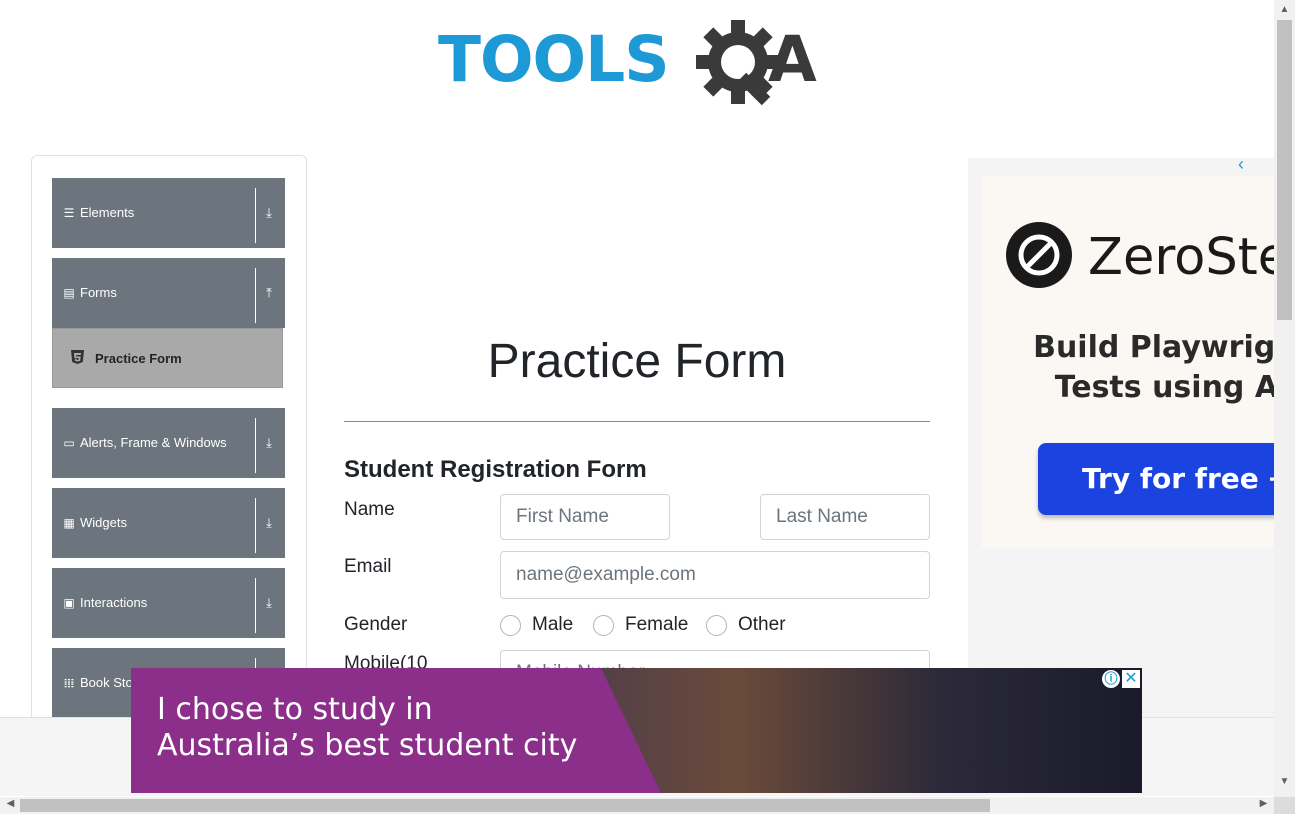  I want to click on grid-icon: ▦, so click(69, 523).